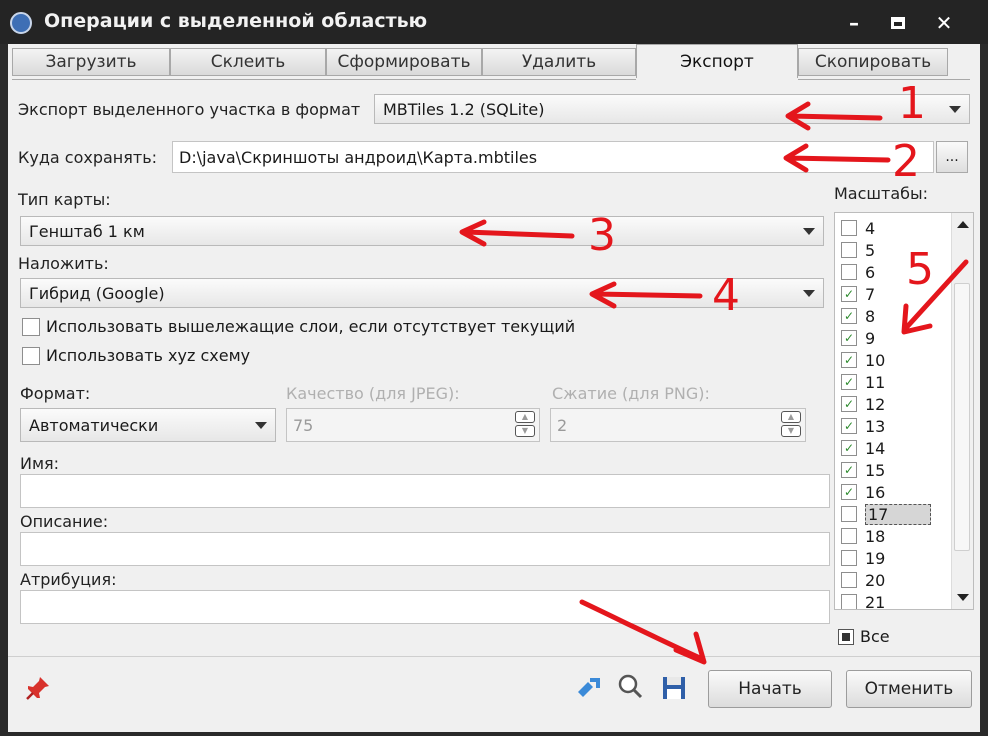 The image size is (988, 736). Describe the element at coordinates (854, 23) in the screenshot. I see `minimize-button: –` at that location.